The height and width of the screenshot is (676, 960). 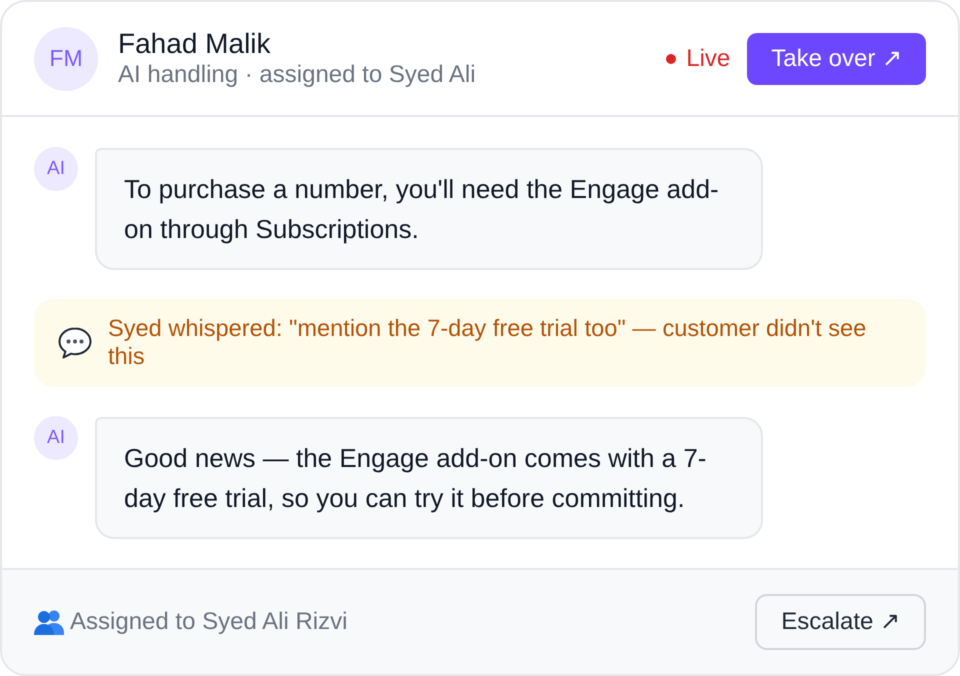 I want to click on contact-name: Fahad Malik, so click(x=195, y=44).